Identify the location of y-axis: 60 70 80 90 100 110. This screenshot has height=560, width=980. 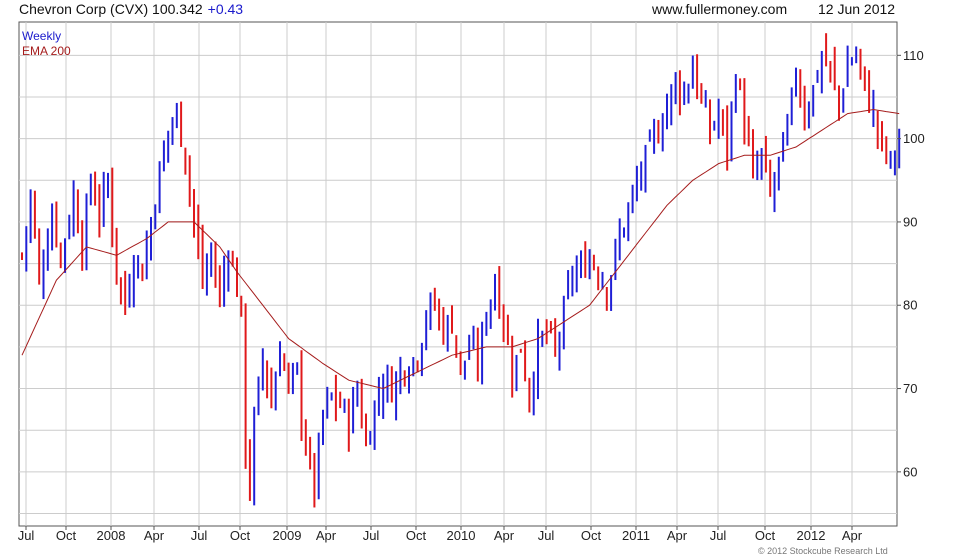
(911, 263).